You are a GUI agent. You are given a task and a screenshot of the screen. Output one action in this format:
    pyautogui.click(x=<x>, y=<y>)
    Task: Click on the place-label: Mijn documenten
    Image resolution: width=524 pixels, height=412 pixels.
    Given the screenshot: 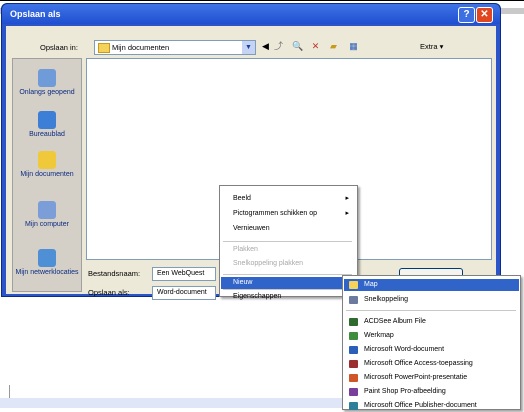 What is the action you would take?
    pyautogui.click(x=47, y=174)
    